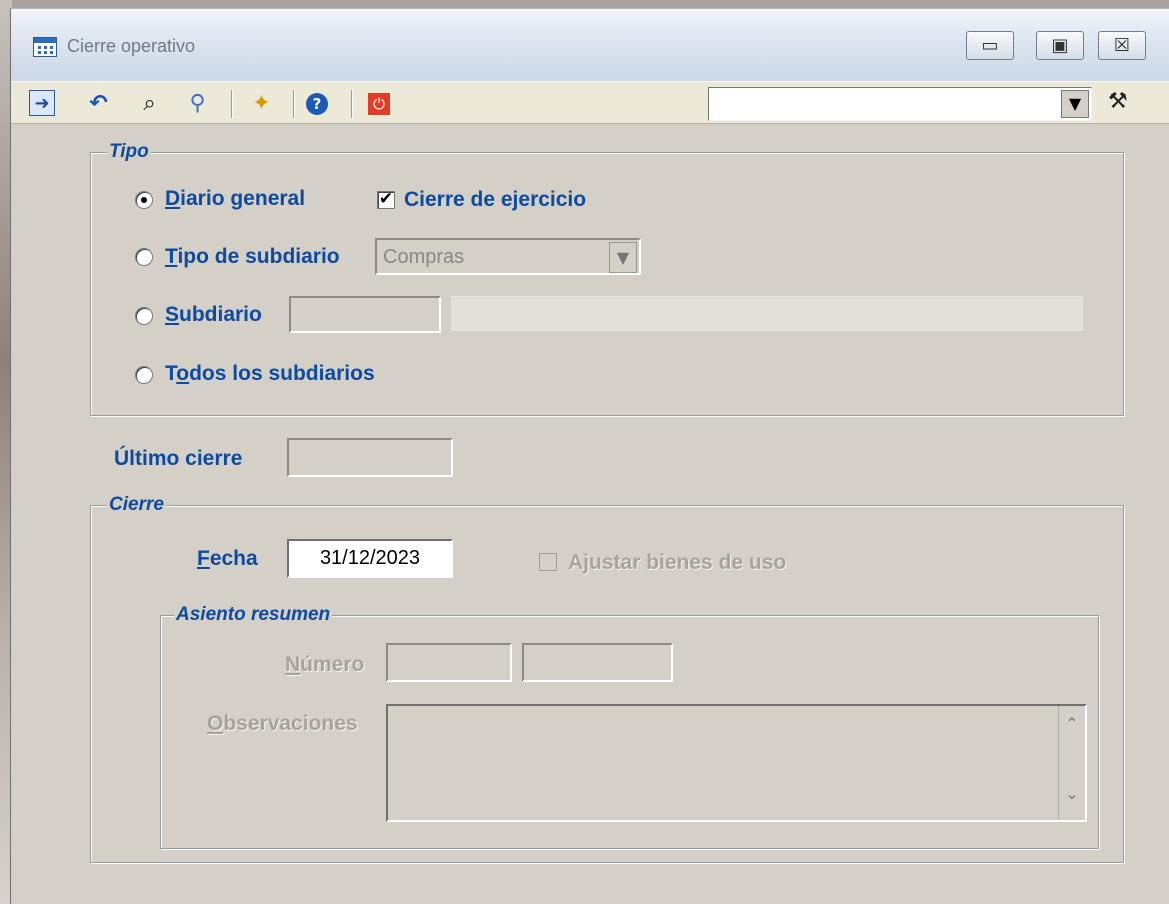 This screenshot has height=904, width=1169. I want to click on scroll-up-icon: ⌃, so click(1072, 723).